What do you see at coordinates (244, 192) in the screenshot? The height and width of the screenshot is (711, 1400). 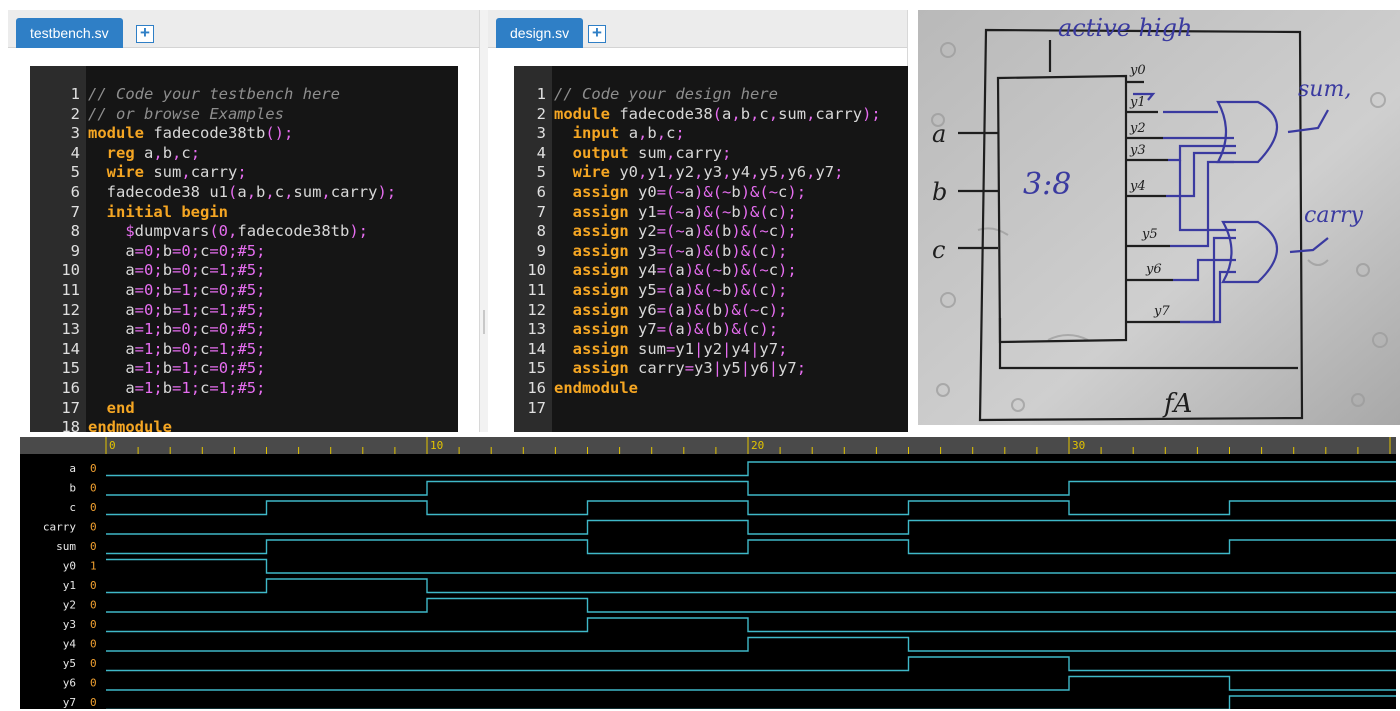 I see `code-line: 6 fadecode38 u1(a,b,c,sum,carry);` at bounding box center [244, 192].